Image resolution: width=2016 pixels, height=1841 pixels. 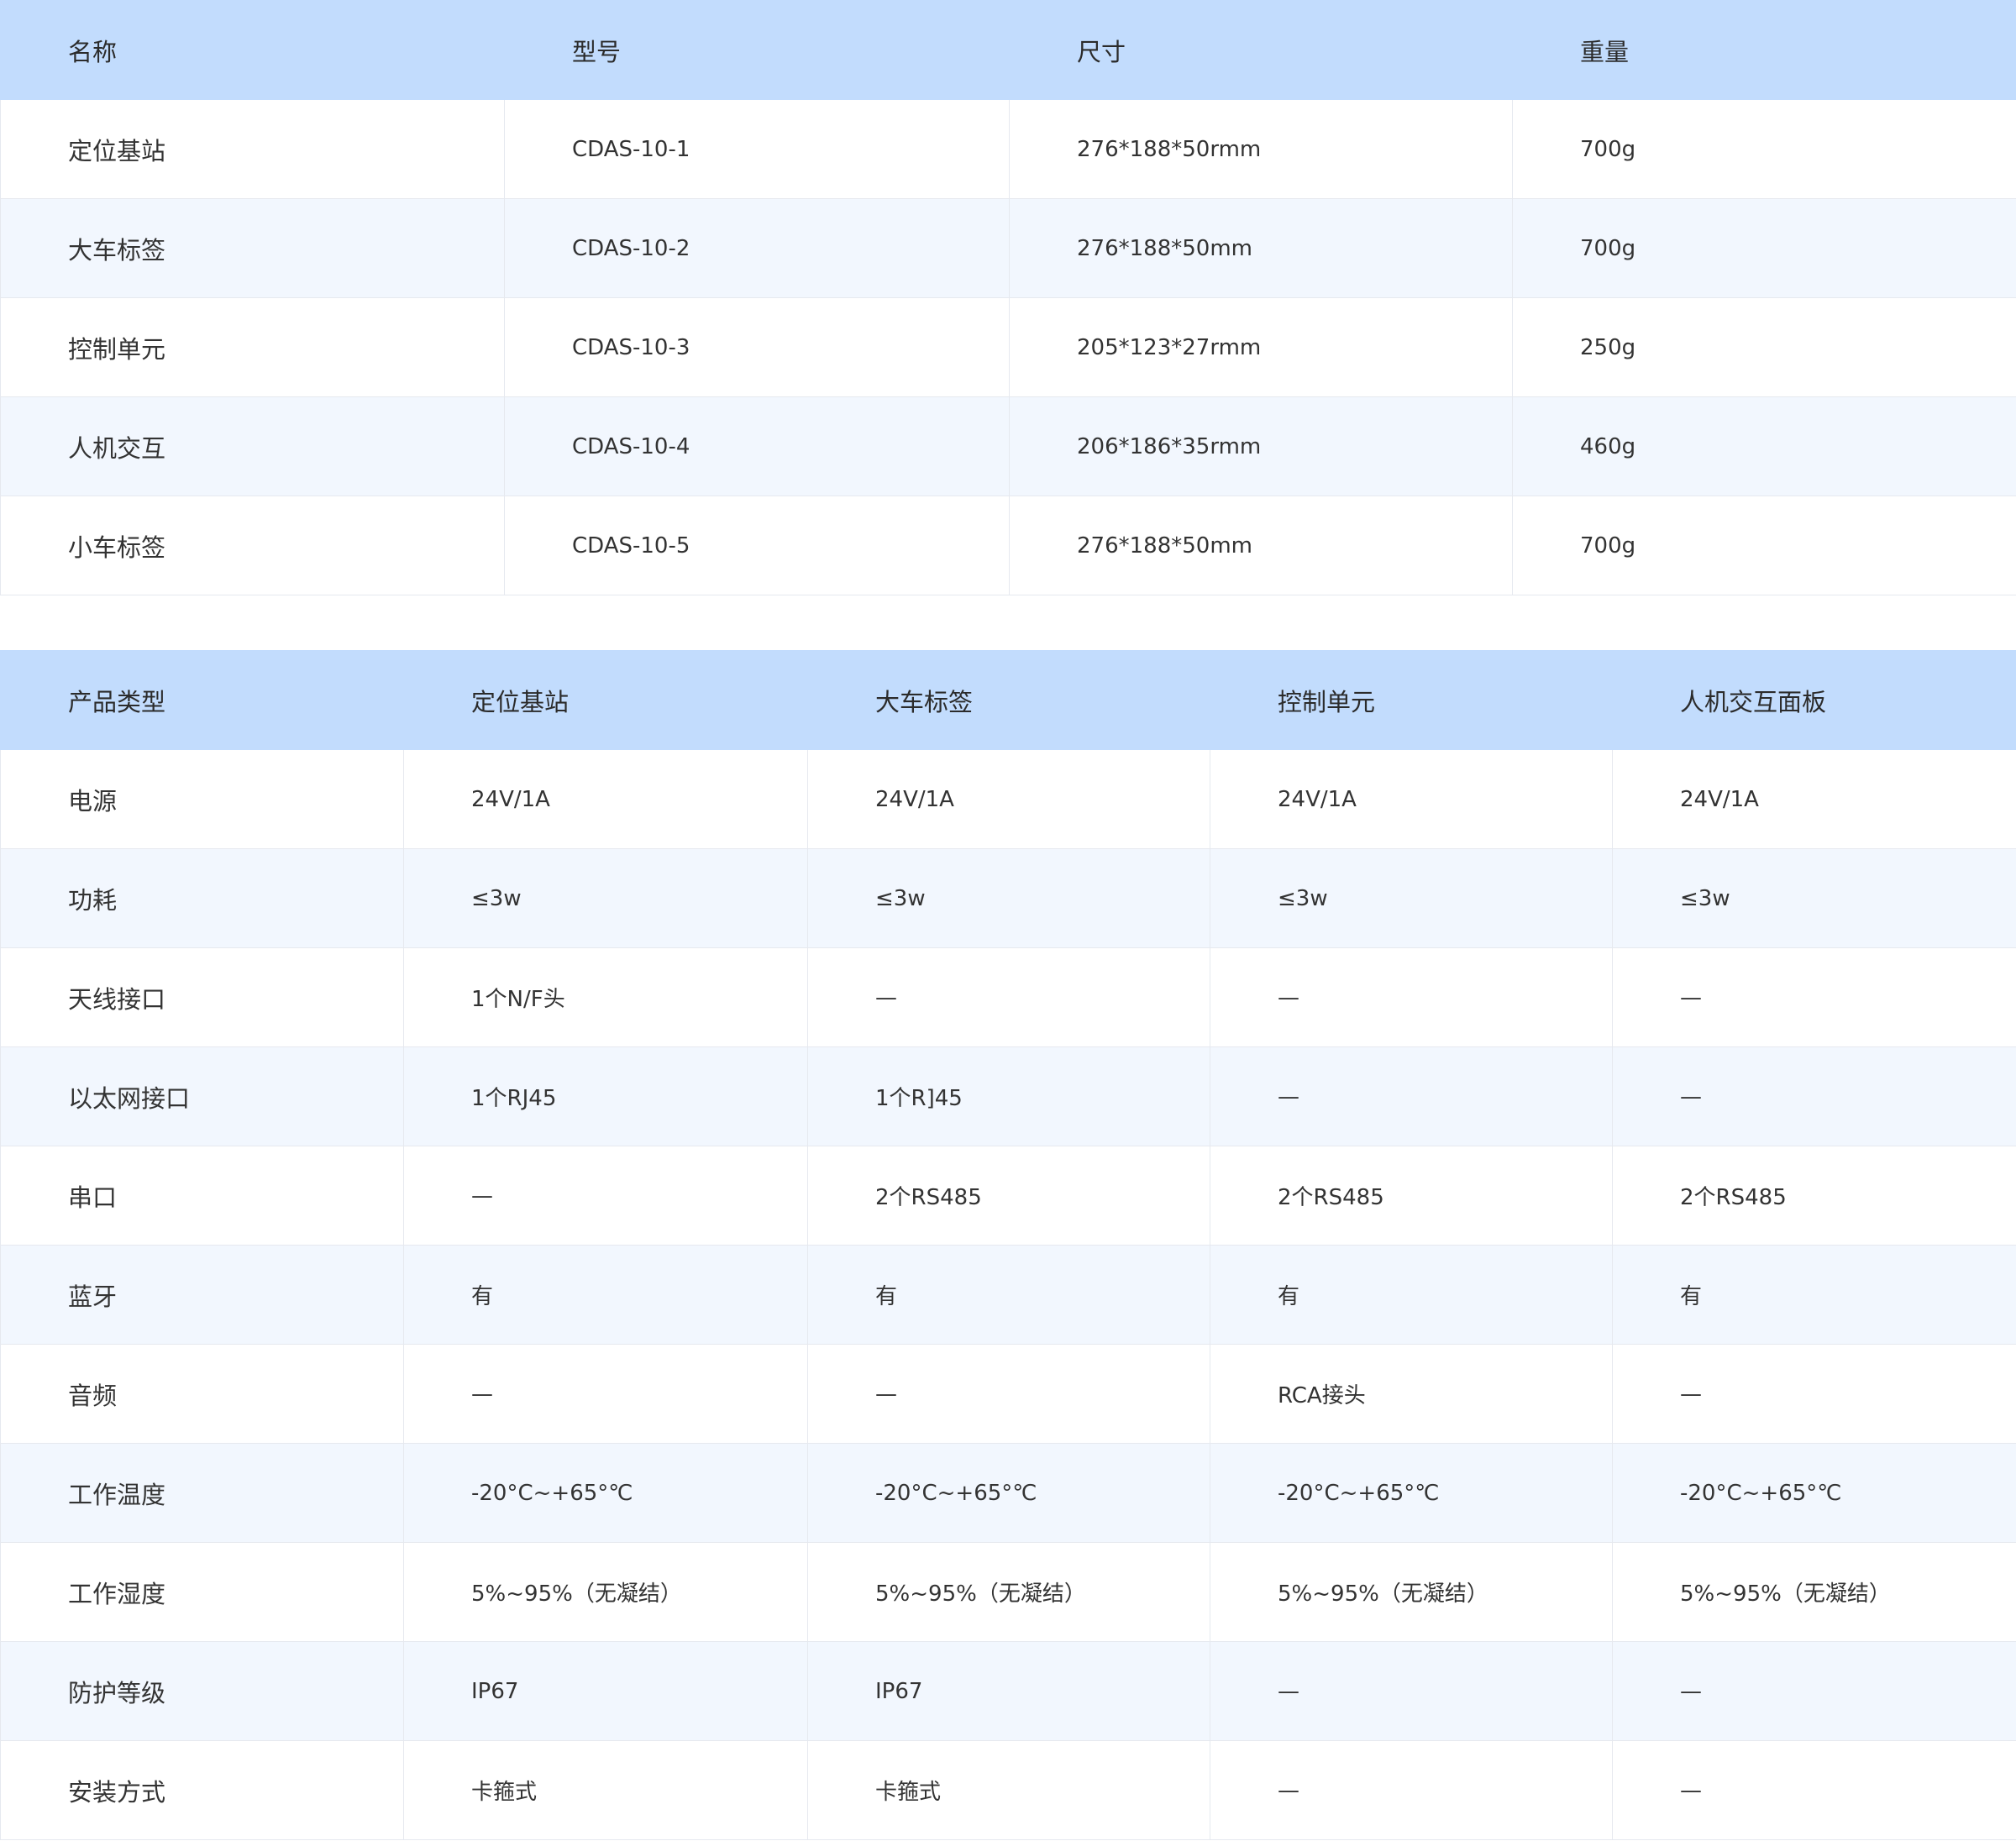 I want to click on table-header-row: 名称 型号 尺寸 重量, so click(x=1008, y=50).